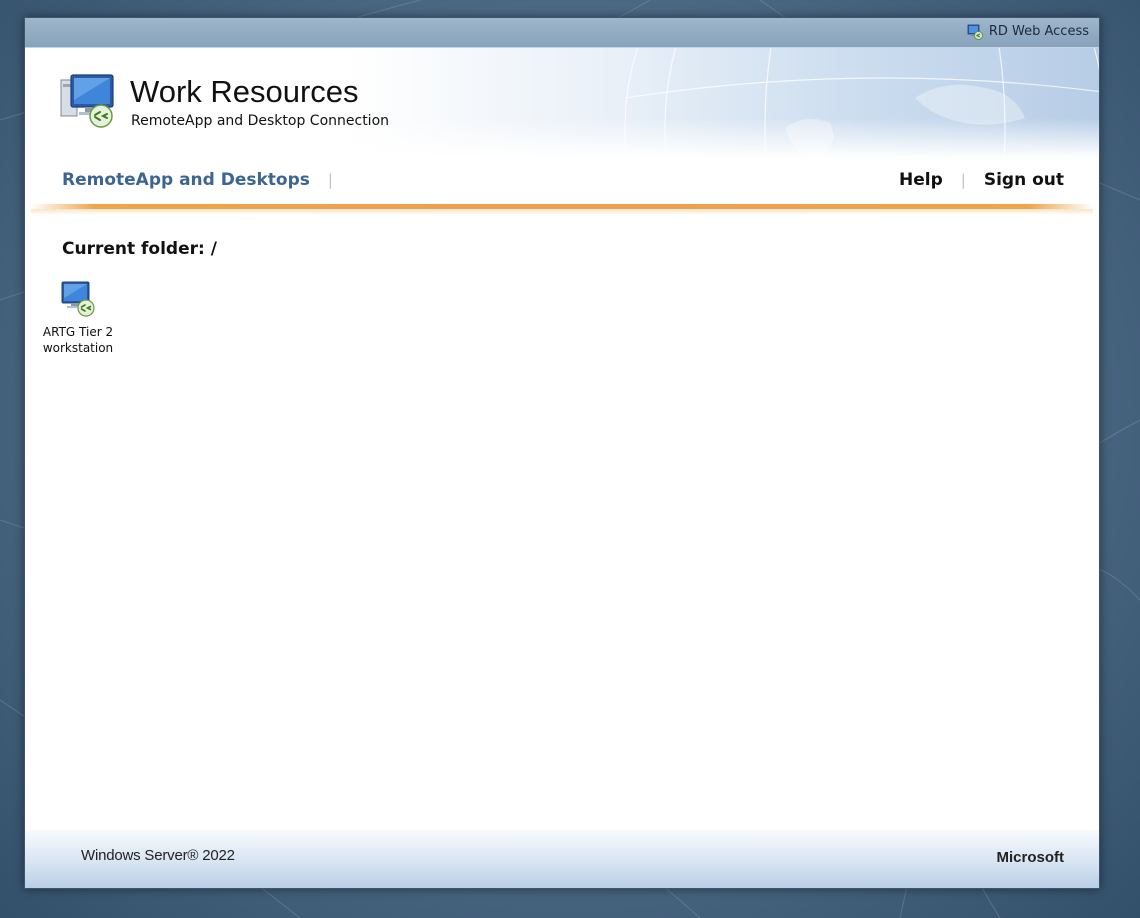 The height and width of the screenshot is (918, 1140). I want to click on os-name: Windows Server® 2022, so click(158, 855).